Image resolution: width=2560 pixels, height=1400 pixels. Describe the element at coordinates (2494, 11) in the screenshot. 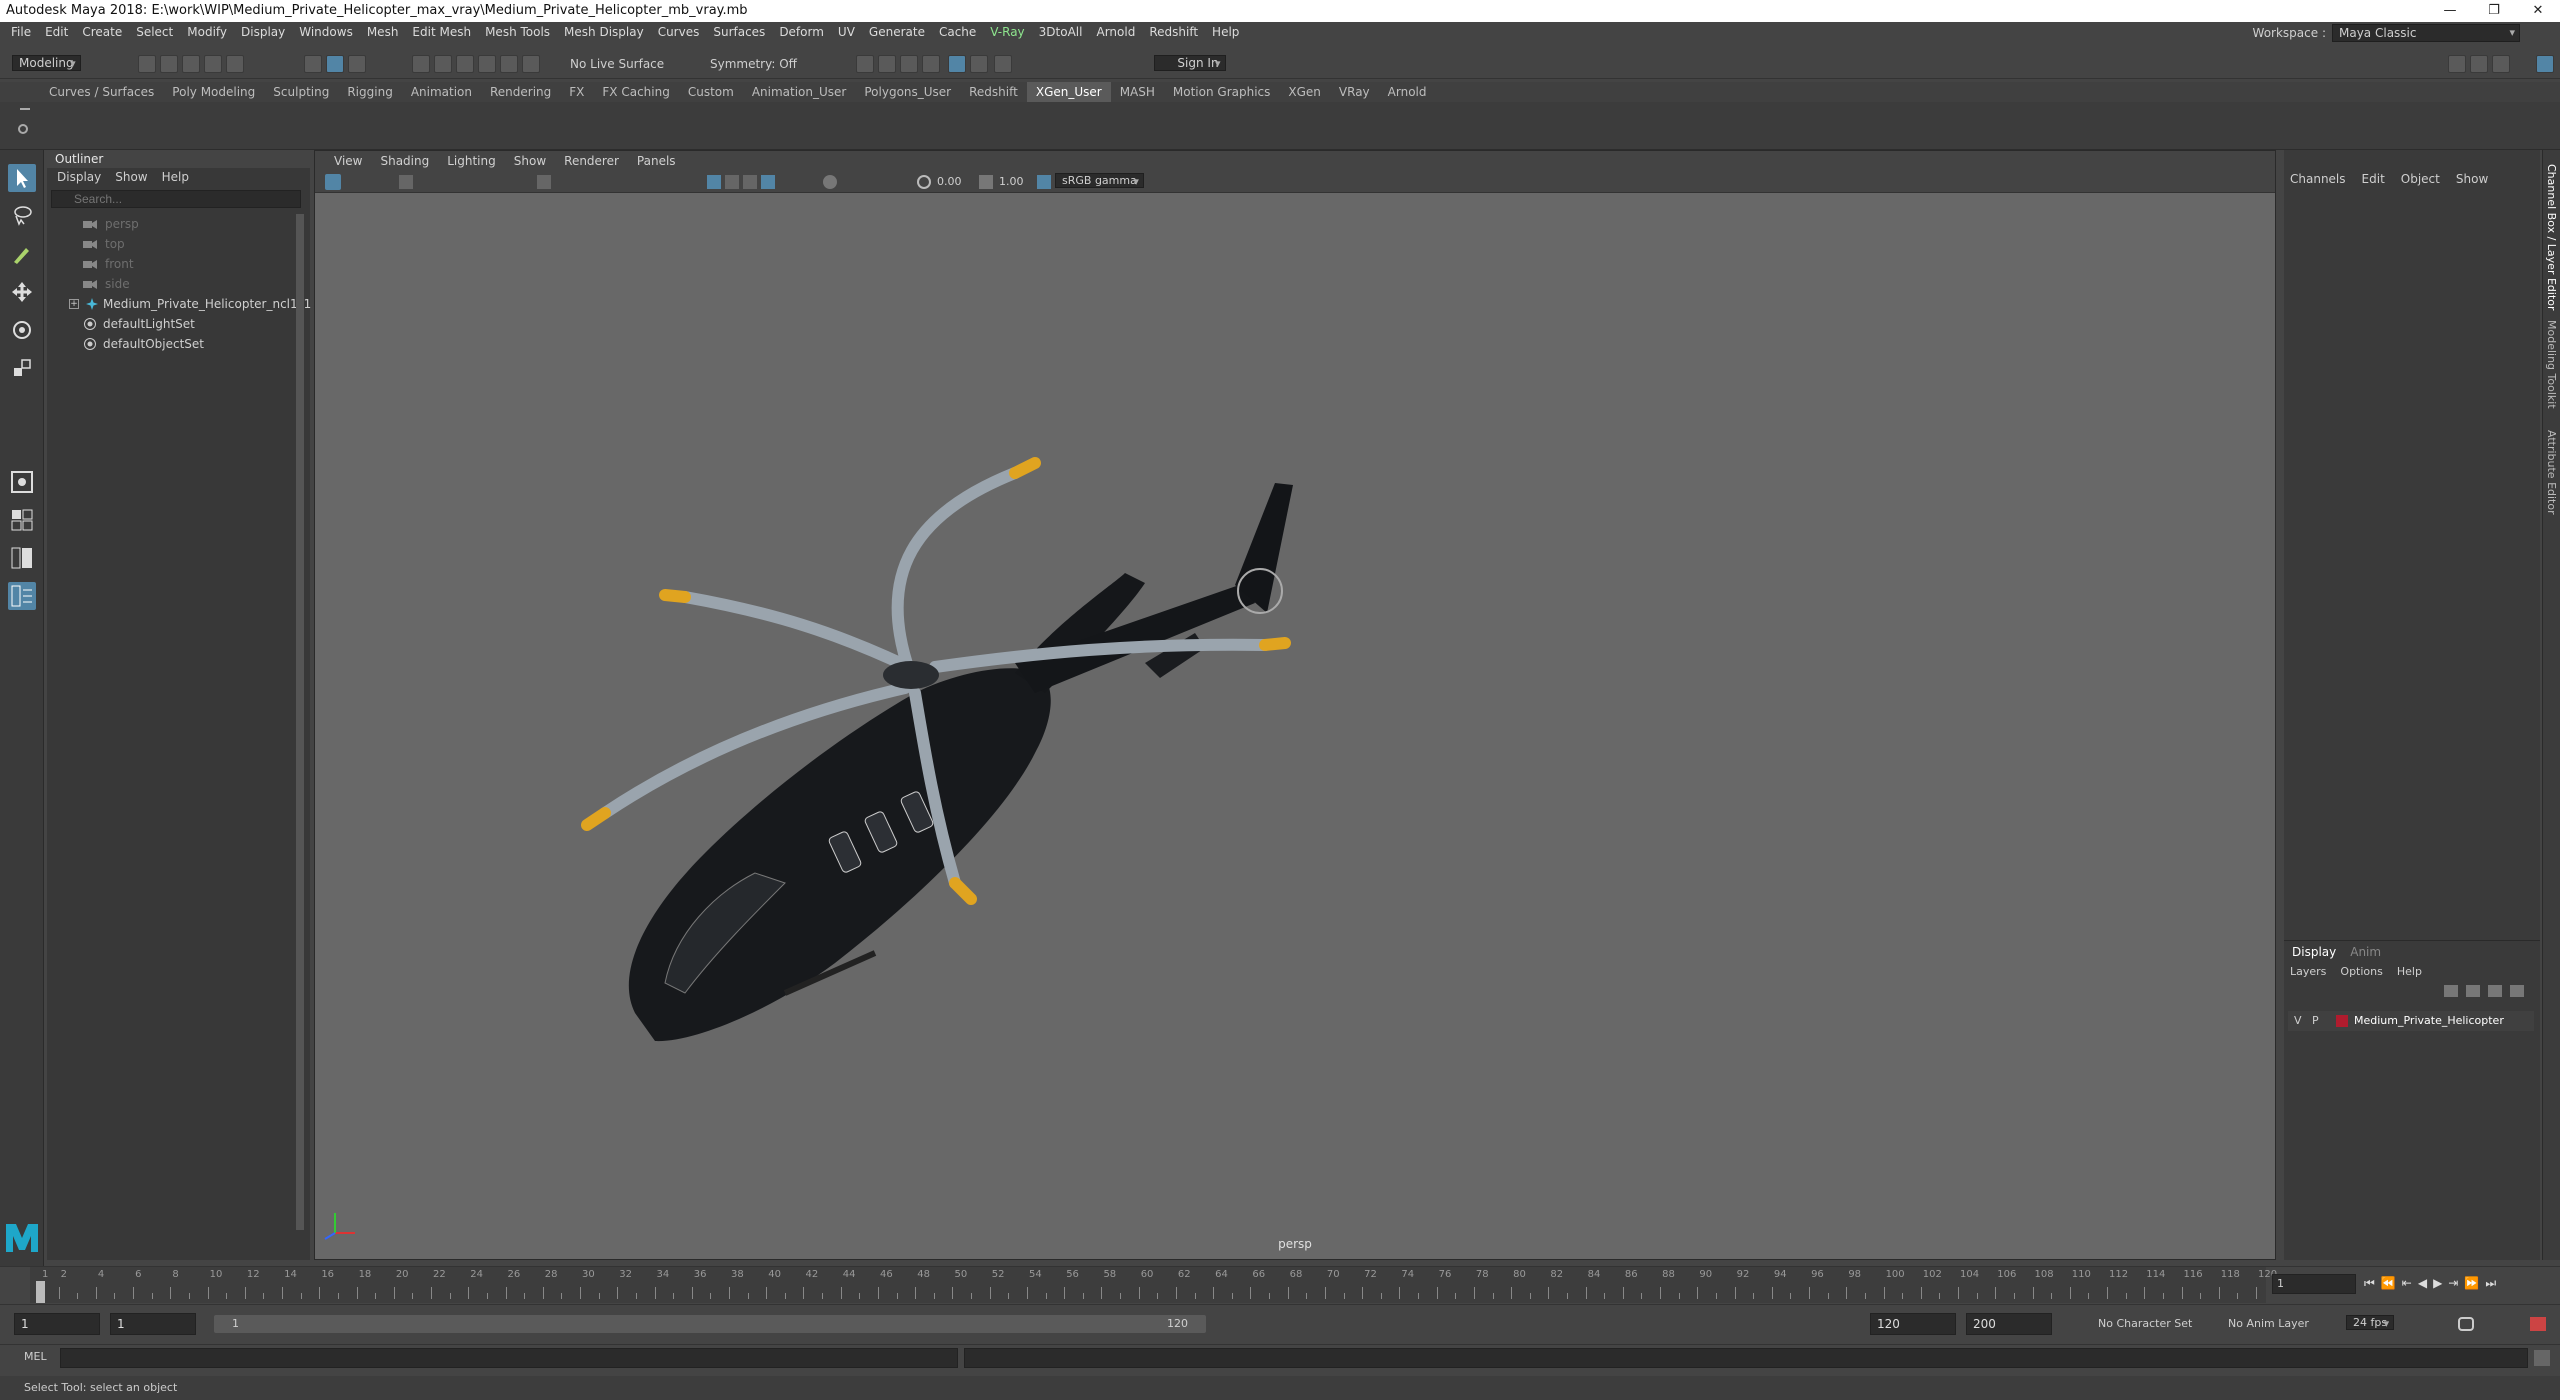

I see `maximize-button: ❐` at that location.